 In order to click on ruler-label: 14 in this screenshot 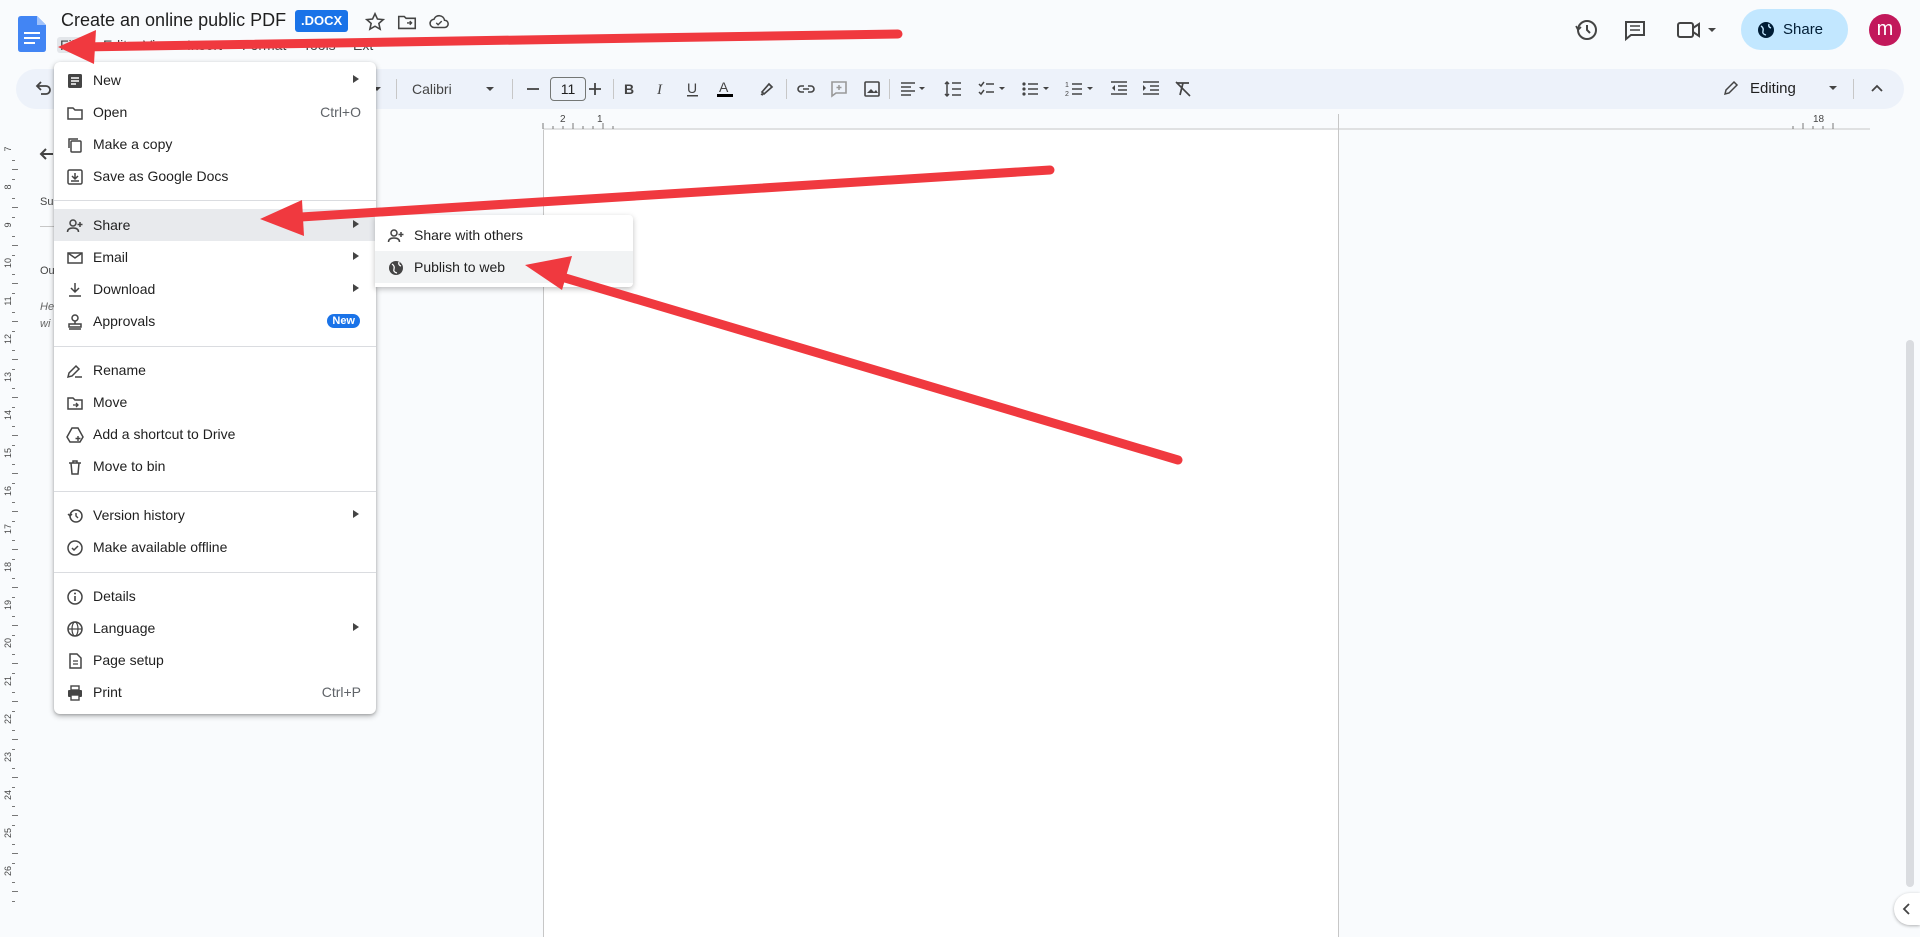, I will do `click(8, 415)`.